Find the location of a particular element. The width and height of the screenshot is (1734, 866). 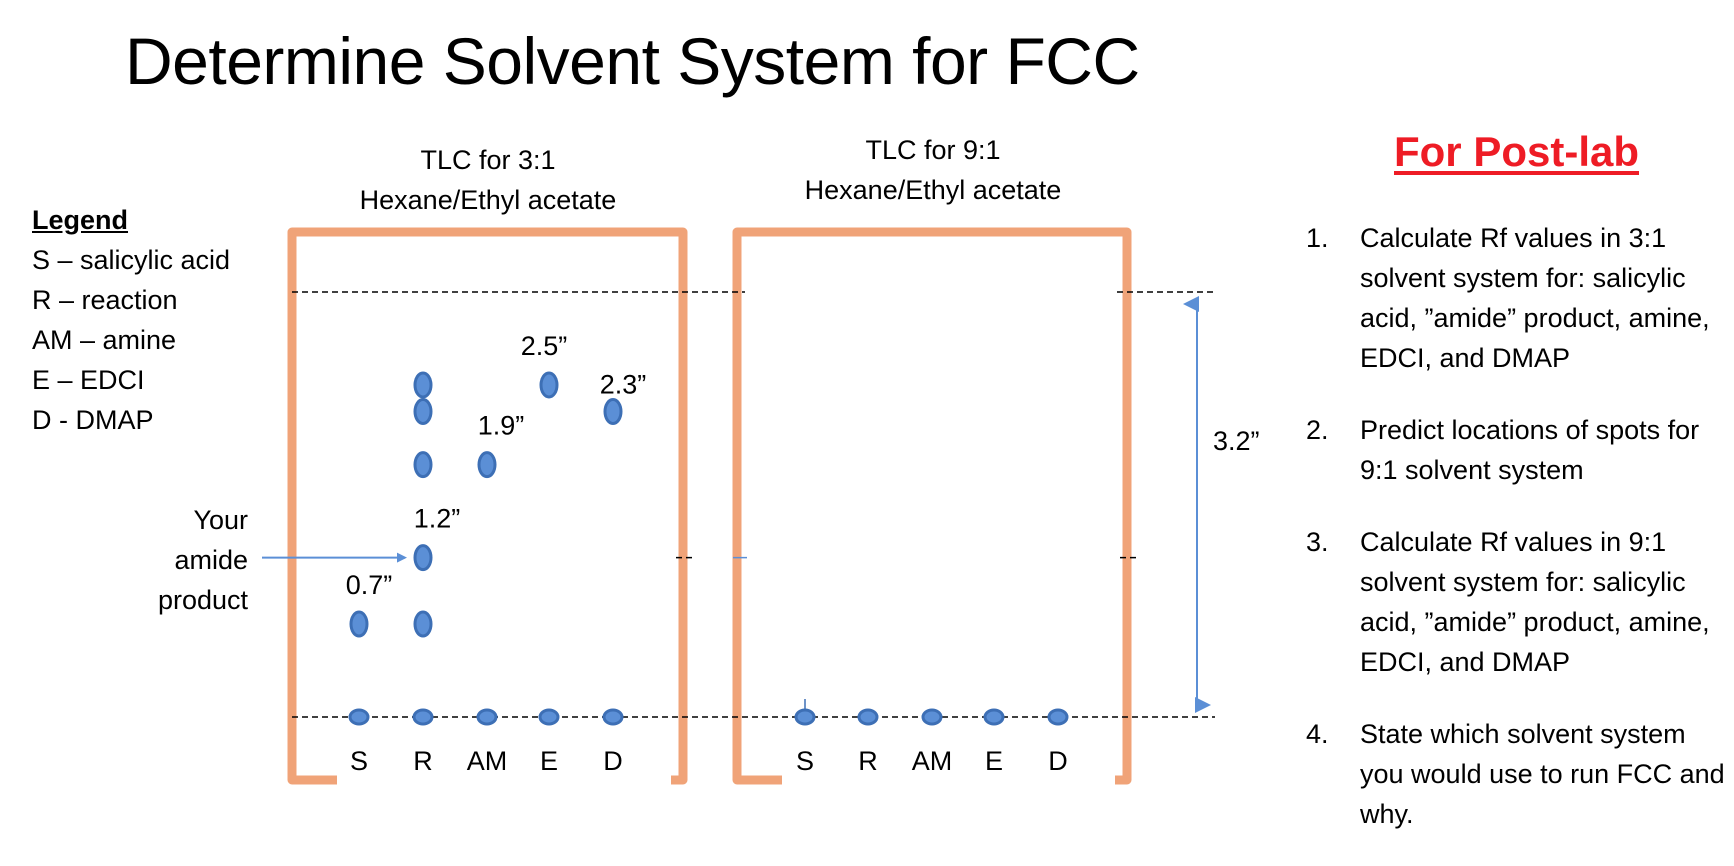

distance-label-e: 2.5” is located at coordinates (544, 346).